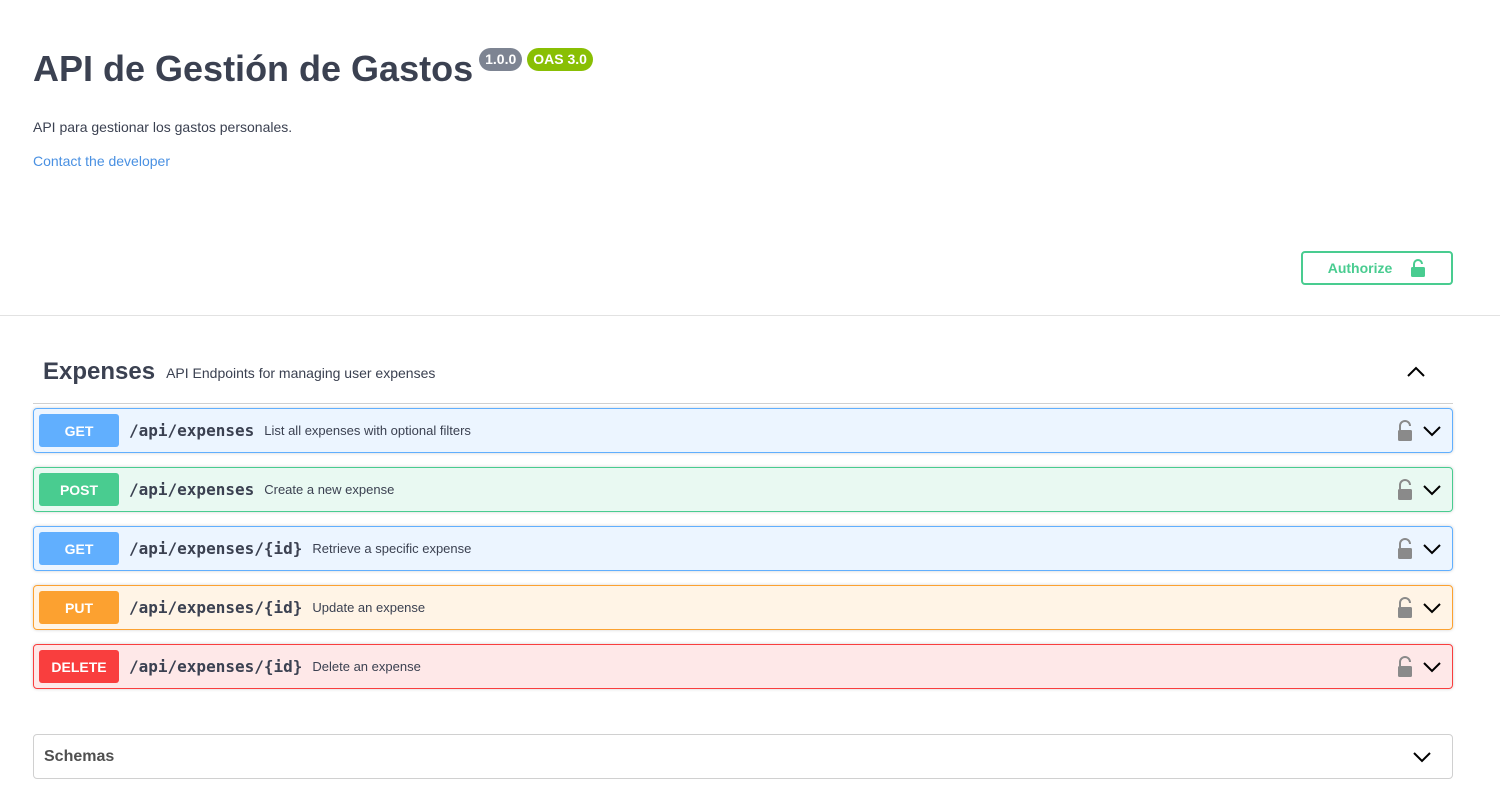 This screenshot has width=1500, height=810. What do you see at coordinates (79, 489) in the screenshot?
I see `method-badge: POST` at bounding box center [79, 489].